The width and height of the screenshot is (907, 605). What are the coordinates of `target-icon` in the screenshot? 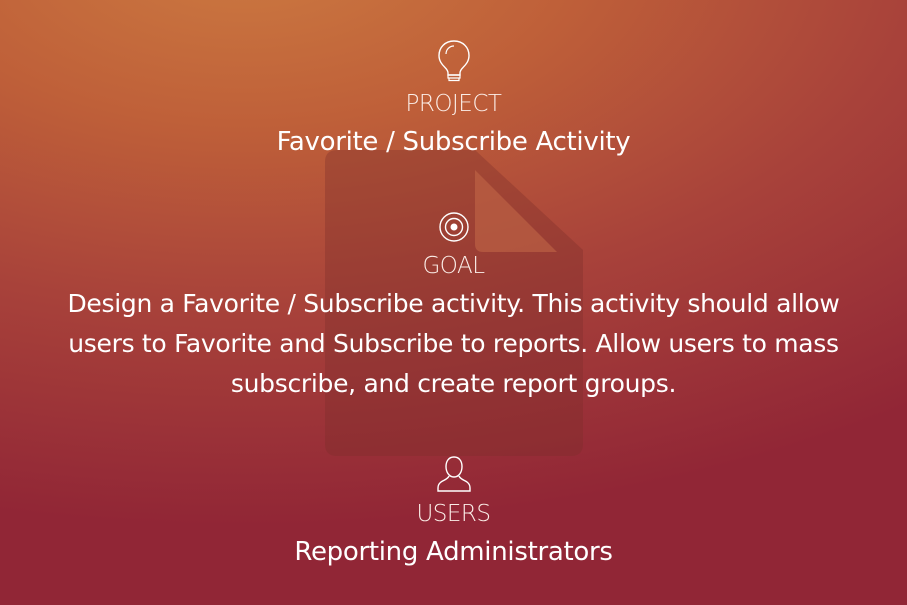 It's located at (453, 227).